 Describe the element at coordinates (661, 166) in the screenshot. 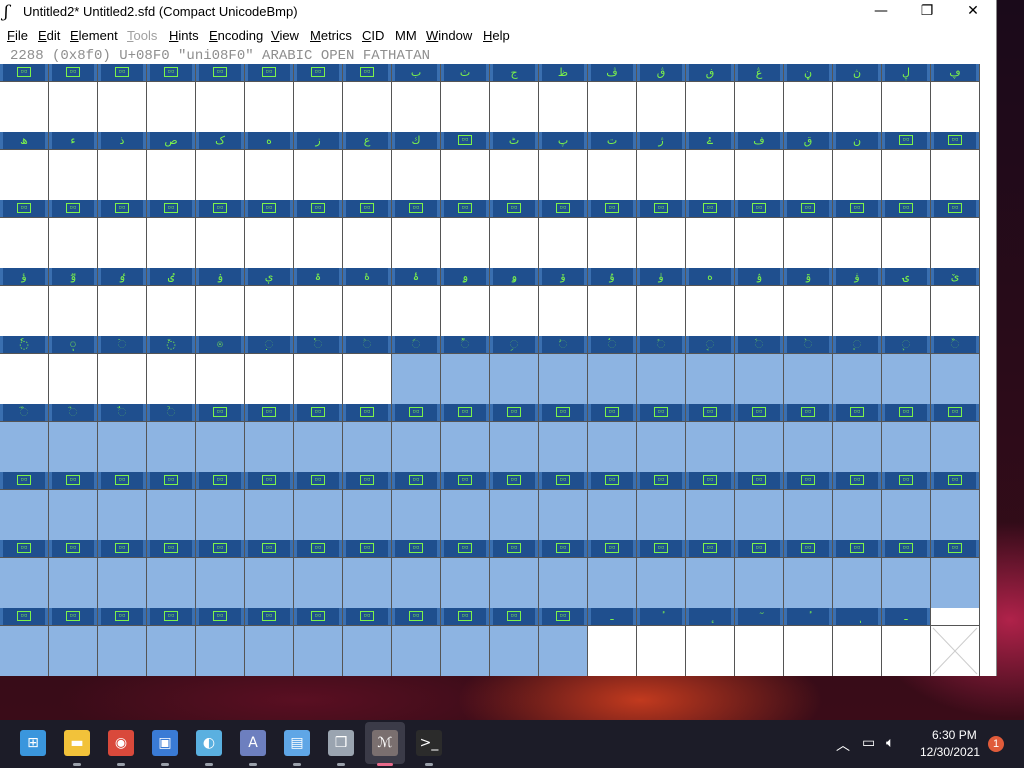

I see `glyph-cell: ژ` at that location.